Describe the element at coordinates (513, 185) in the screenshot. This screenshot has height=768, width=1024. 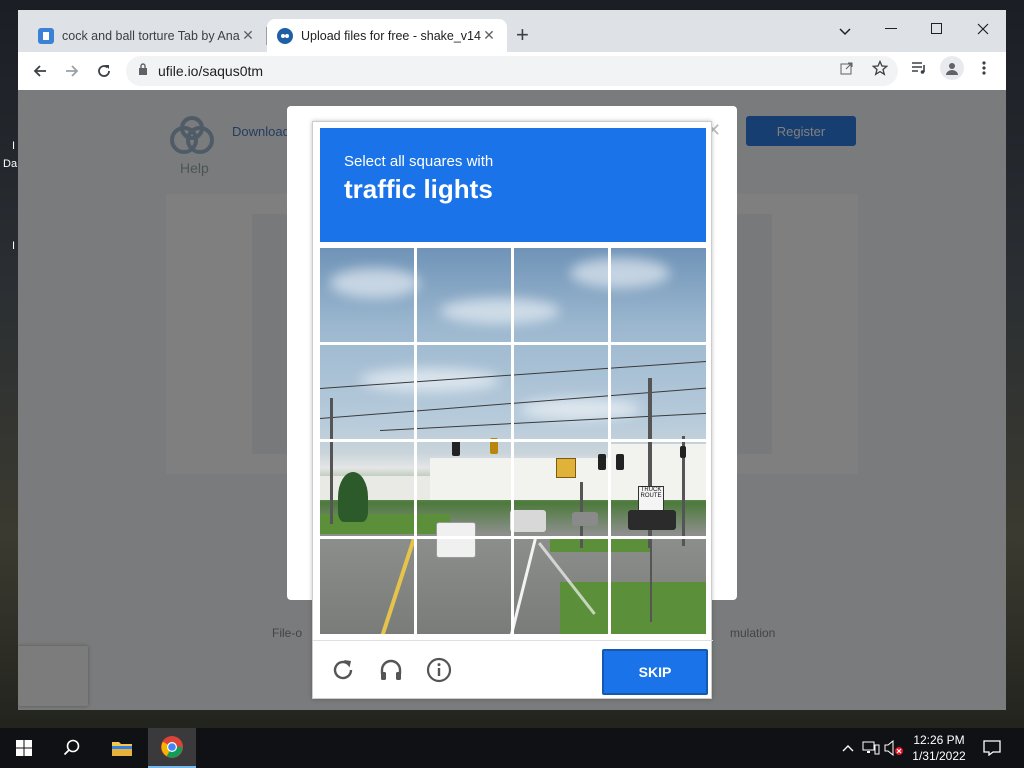
I see `captcha-instructions: Select all squares with traffic lights` at that location.